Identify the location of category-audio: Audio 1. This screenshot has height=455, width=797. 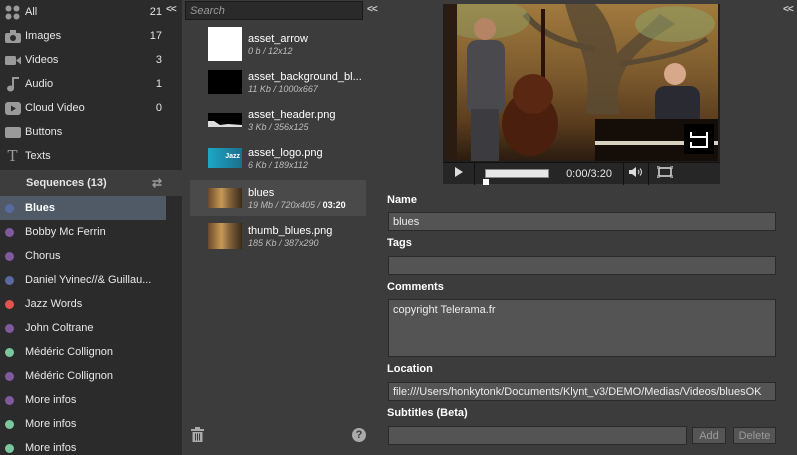
(91, 84).